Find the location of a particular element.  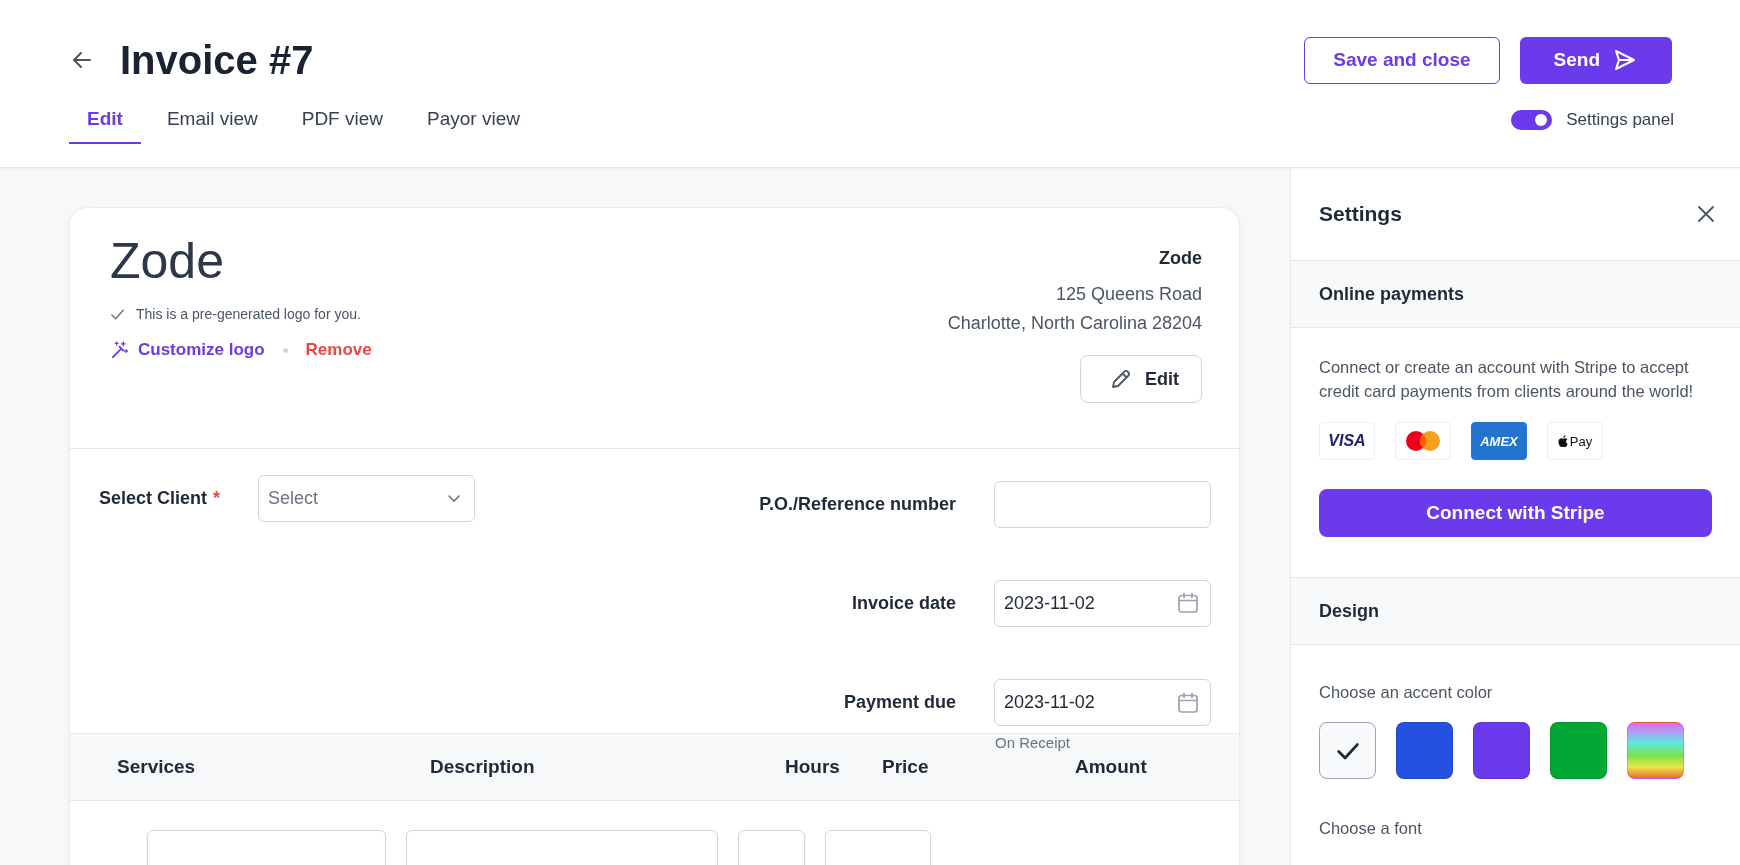

overlapping-circles-icon is located at coordinates (1423, 441).